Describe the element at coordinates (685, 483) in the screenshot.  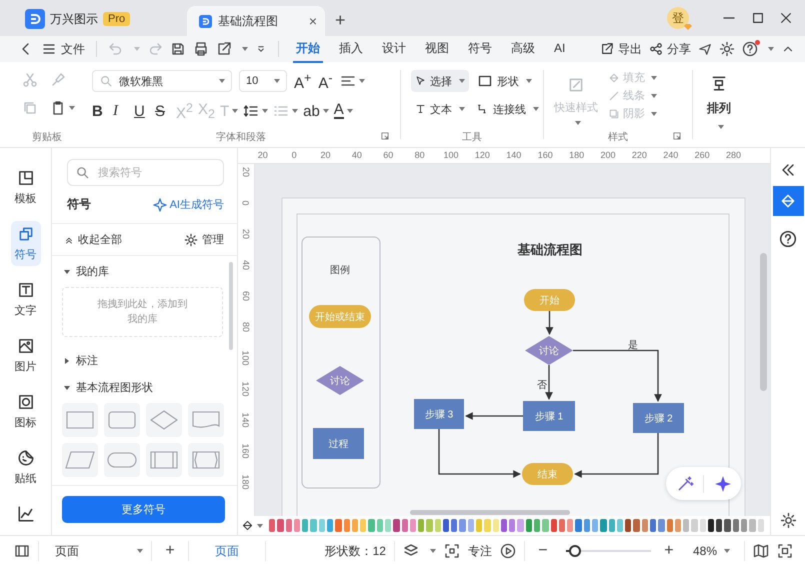
I see `magic-wand-icon` at that location.